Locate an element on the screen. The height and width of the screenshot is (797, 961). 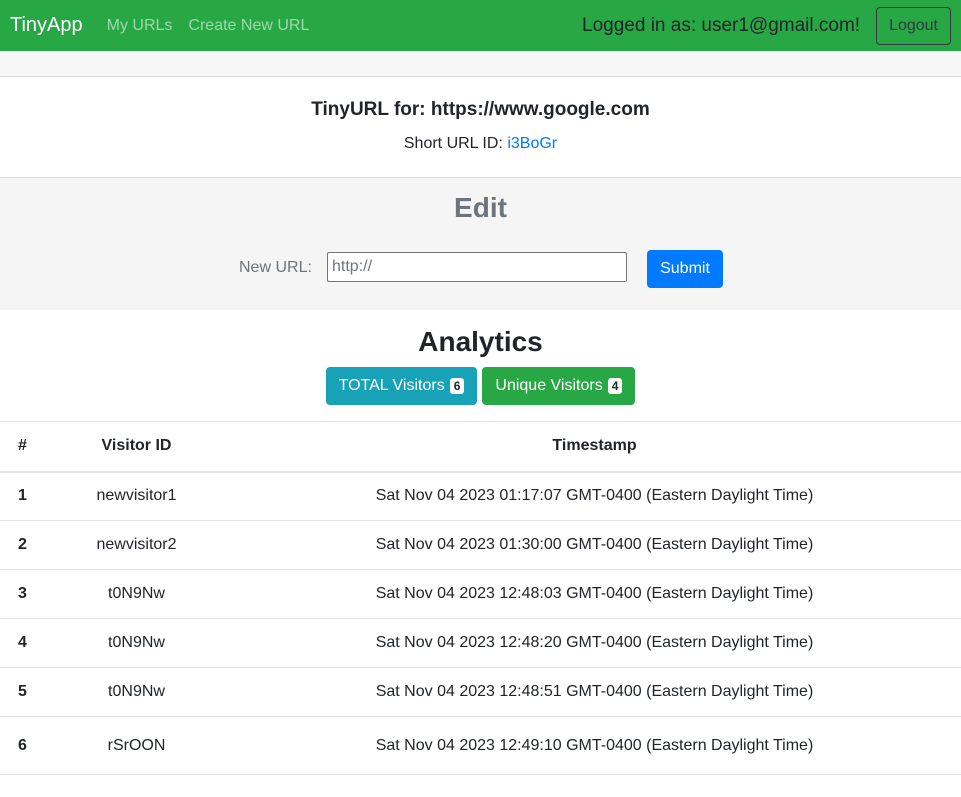
total-visitors-count: 6 is located at coordinates (457, 386).